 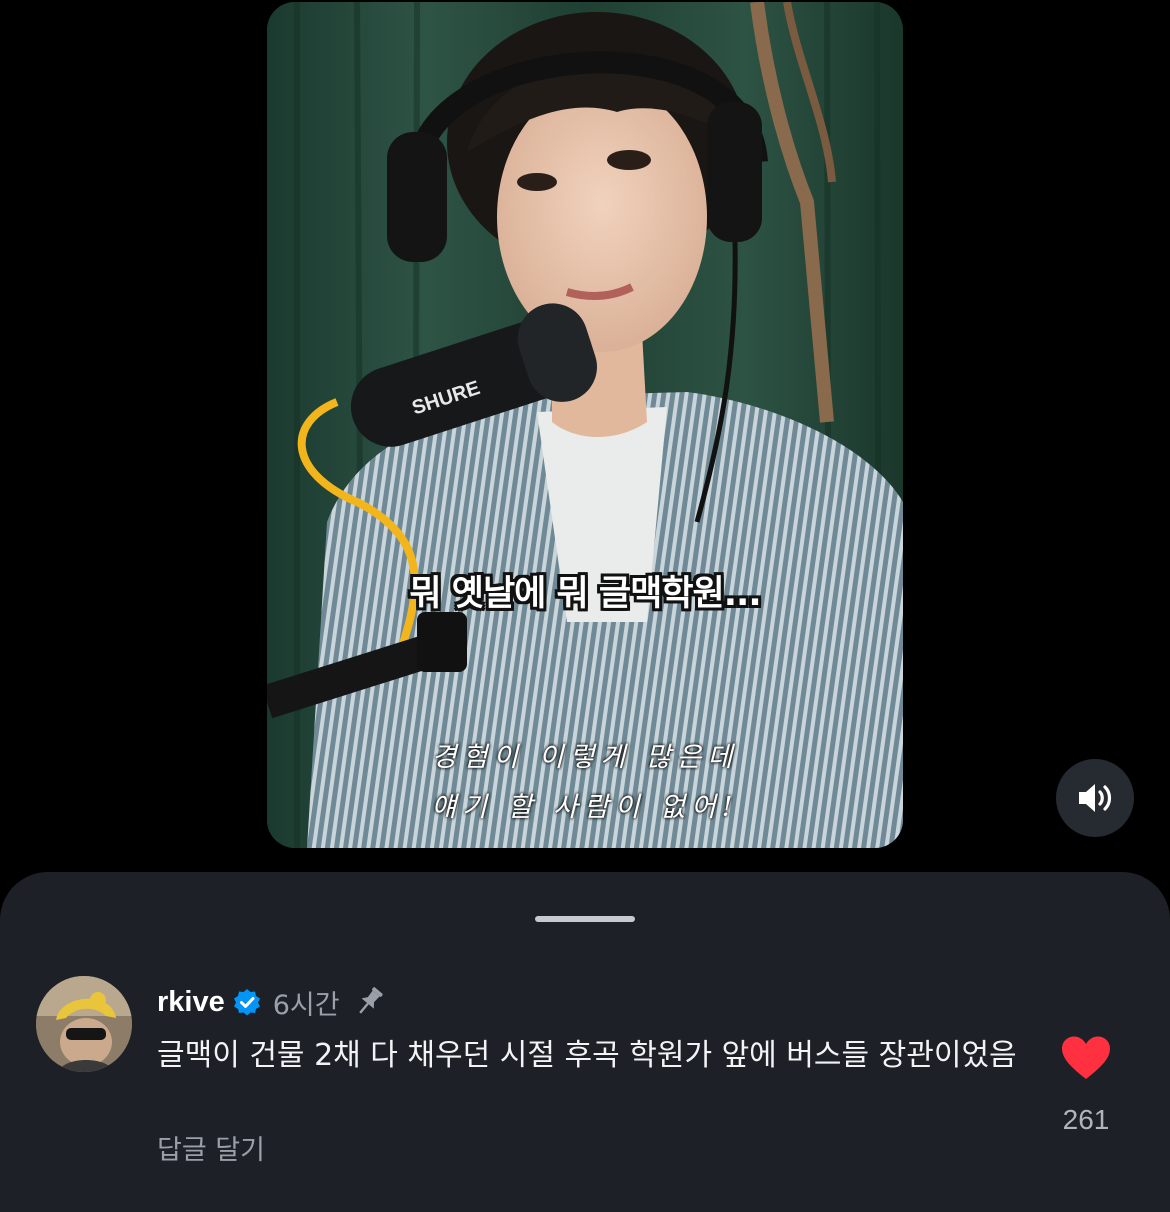 What do you see at coordinates (587, 1055) in the screenshot?
I see `comment-body: 글맥이 건물 2채 다 채우던 시절 후곡 학원가 앞에 버스들 장관이었음` at bounding box center [587, 1055].